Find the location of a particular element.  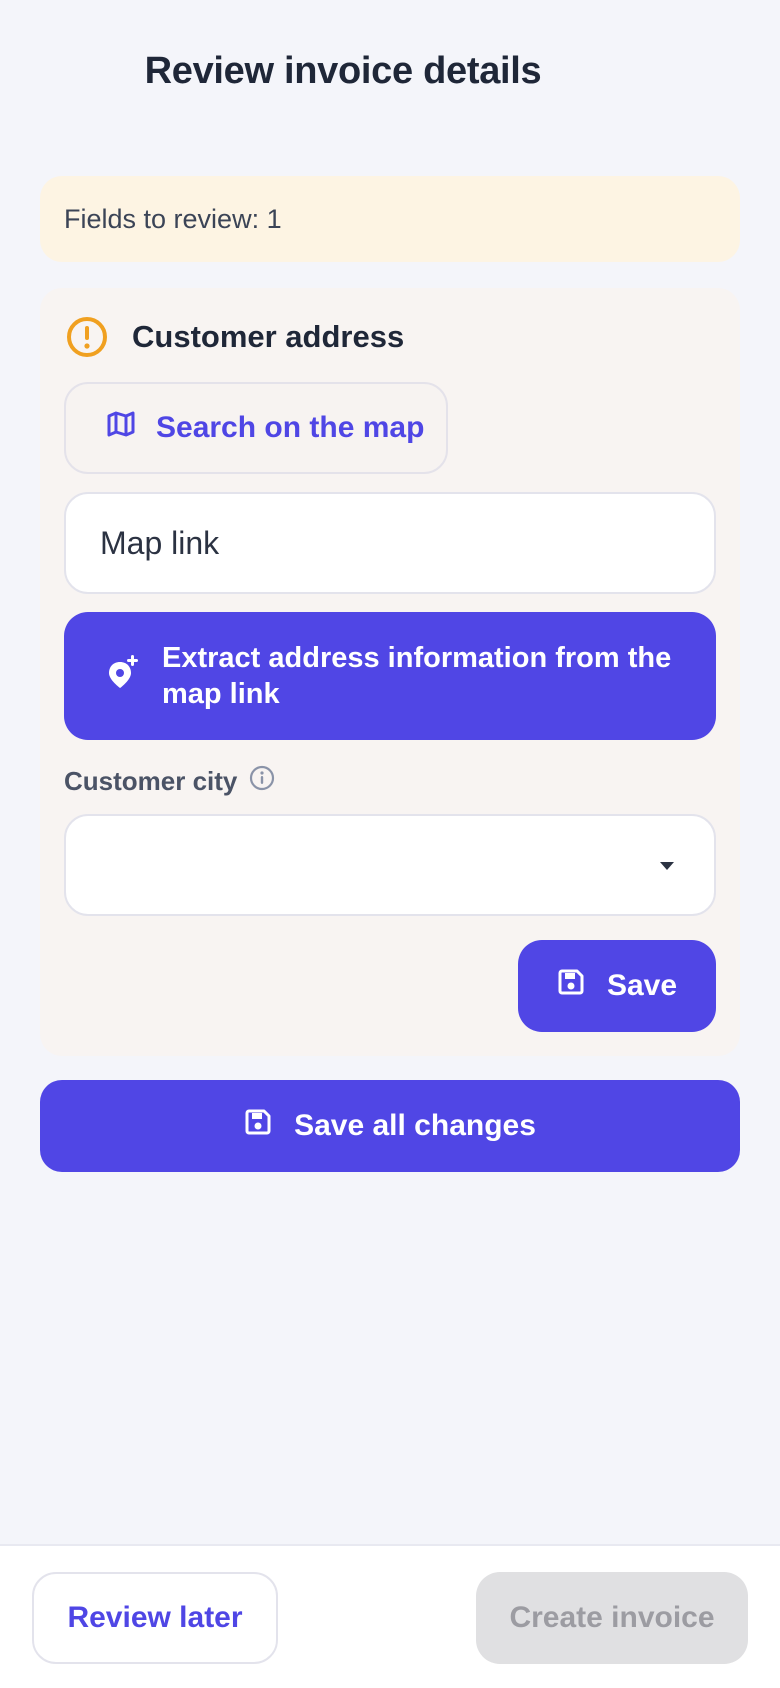

save-label: Save is located at coordinates (642, 985).